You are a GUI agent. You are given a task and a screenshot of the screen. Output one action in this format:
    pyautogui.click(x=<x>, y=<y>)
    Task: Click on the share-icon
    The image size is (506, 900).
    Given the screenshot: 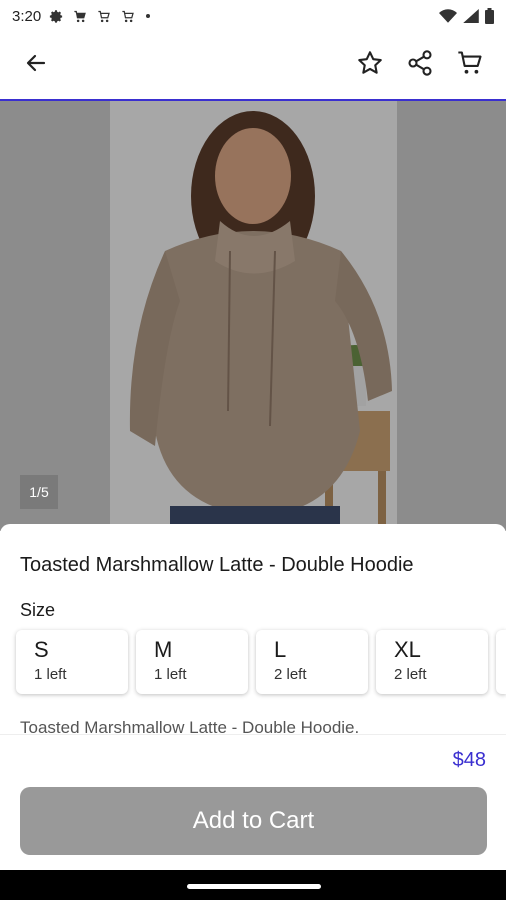 What is the action you would take?
    pyautogui.click(x=420, y=65)
    